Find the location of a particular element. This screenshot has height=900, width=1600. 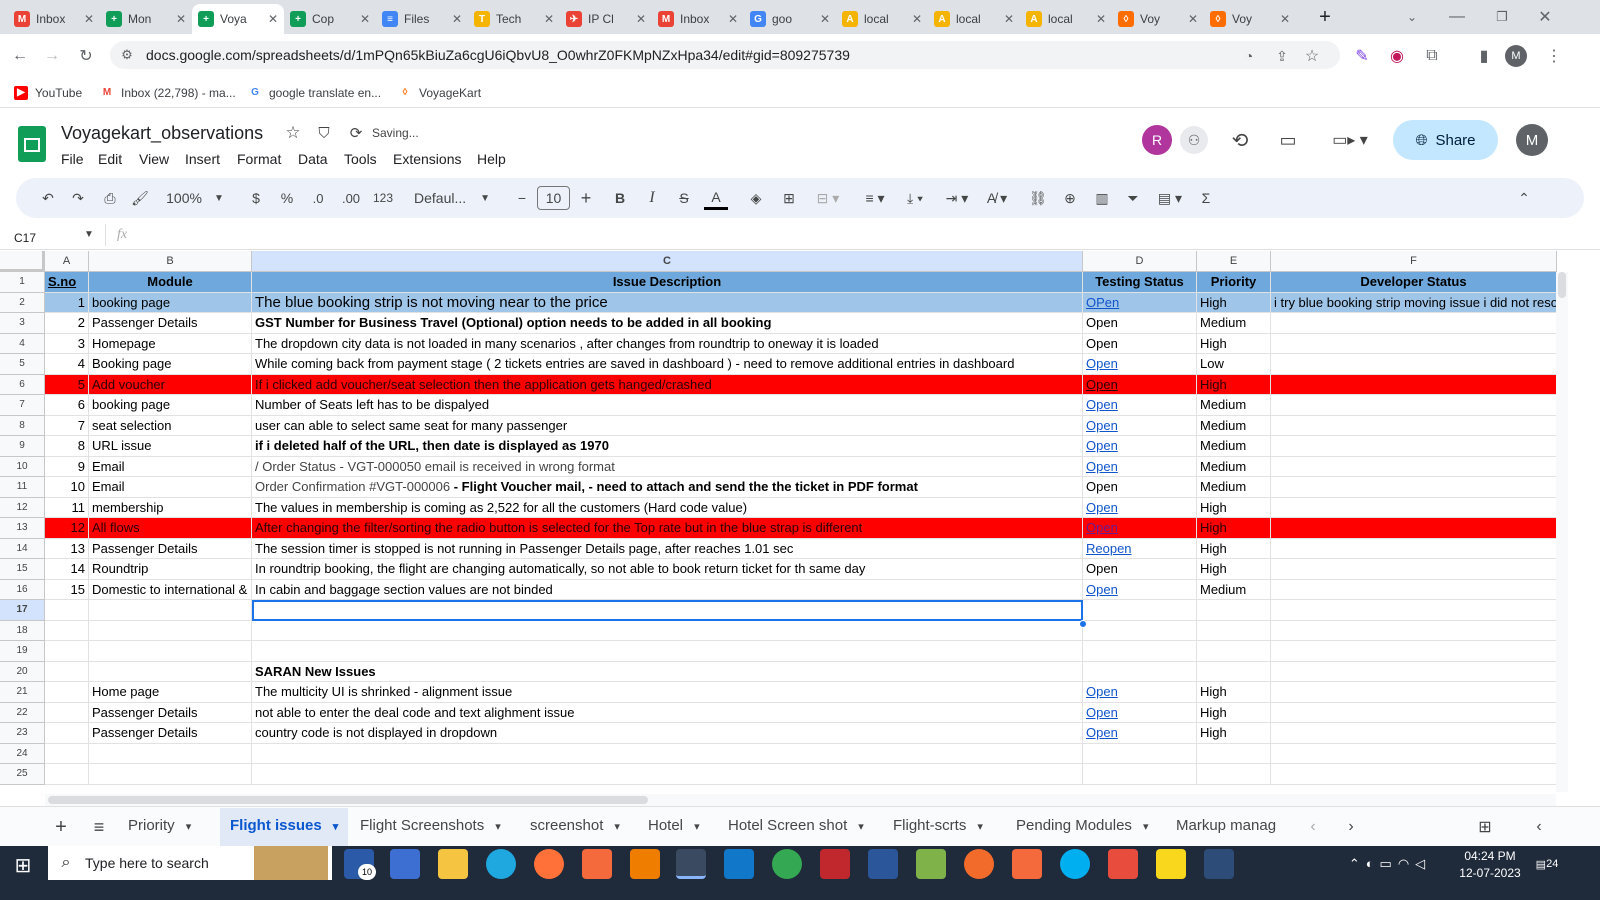

postman-icon is located at coordinates (979, 864).